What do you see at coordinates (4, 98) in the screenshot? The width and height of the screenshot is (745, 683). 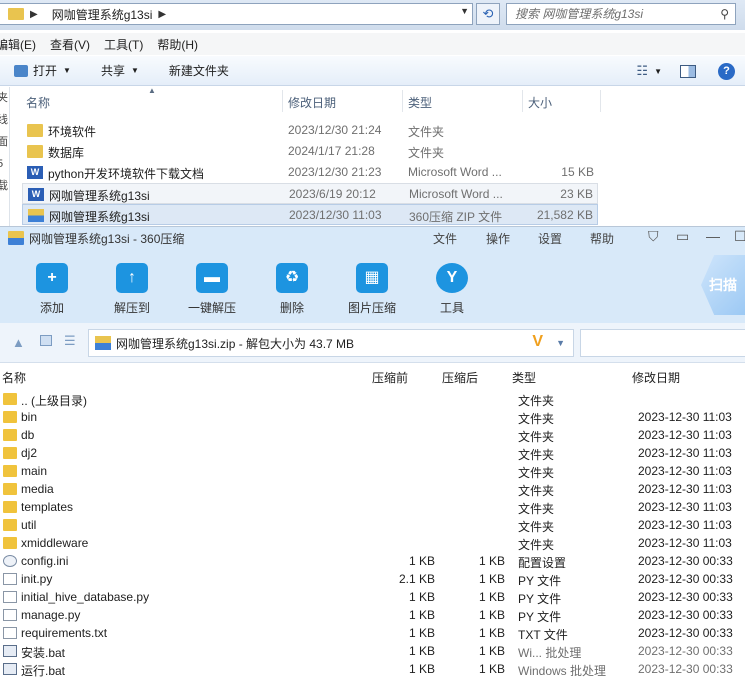 I see `nav-item: 夹` at bounding box center [4, 98].